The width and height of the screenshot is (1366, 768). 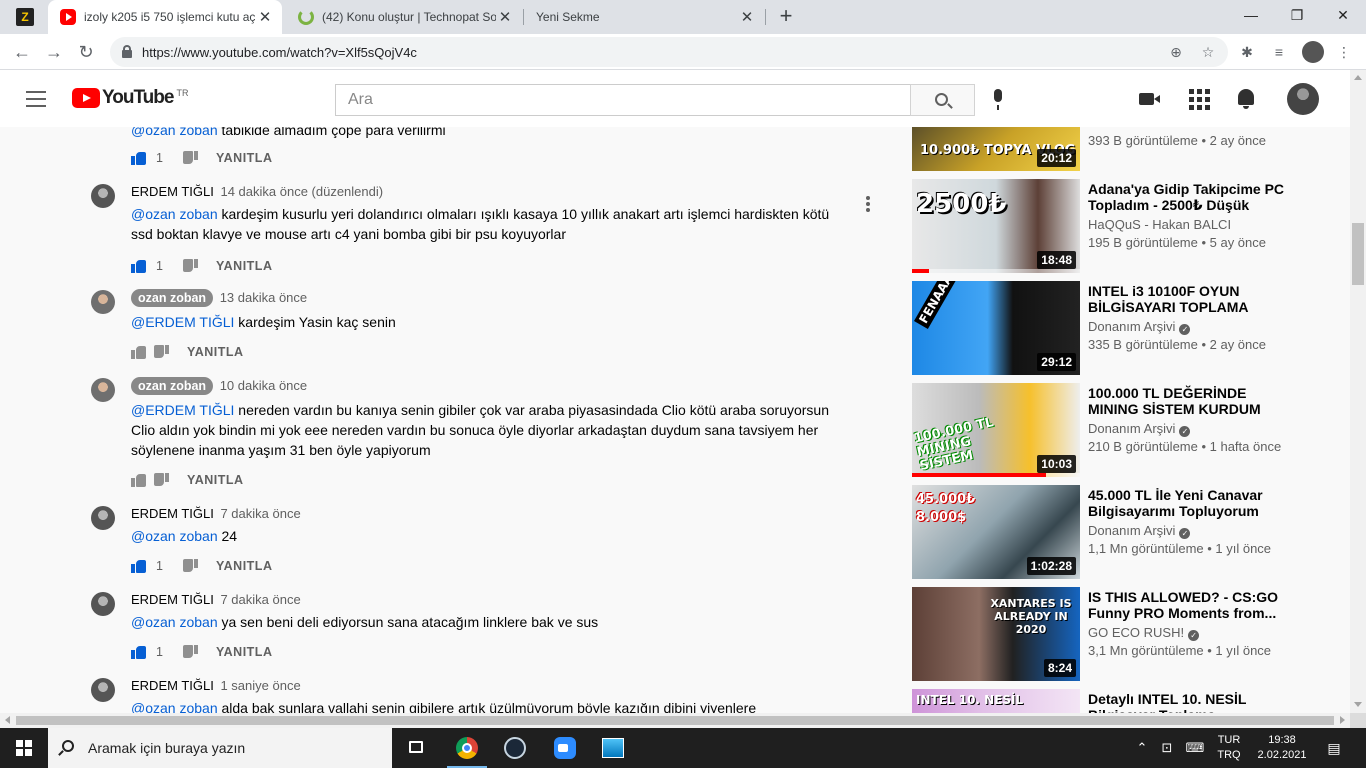 What do you see at coordinates (1247, 99) in the screenshot?
I see `notifications-bell-icon` at bounding box center [1247, 99].